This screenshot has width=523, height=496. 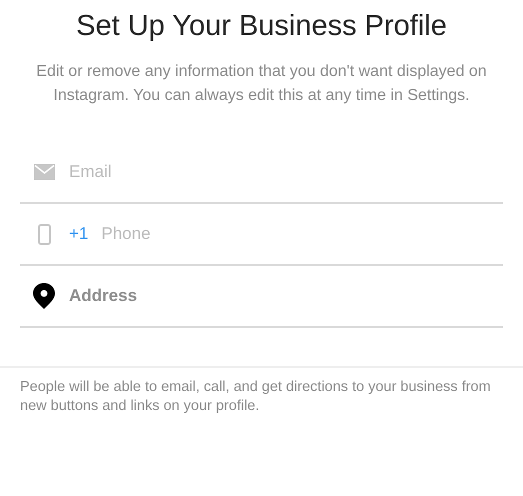 What do you see at coordinates (286, 172) in the screenshot?
I see `email-field: Email` at bounding box center [286, 172].